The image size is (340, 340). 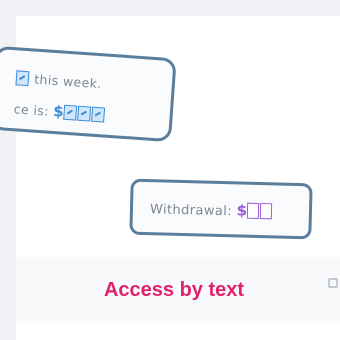 What do you see at coordinates (31, 110) in the screenshot?
I see `balloon-line-2-text: ce is:` at bounding box center [31, 110].